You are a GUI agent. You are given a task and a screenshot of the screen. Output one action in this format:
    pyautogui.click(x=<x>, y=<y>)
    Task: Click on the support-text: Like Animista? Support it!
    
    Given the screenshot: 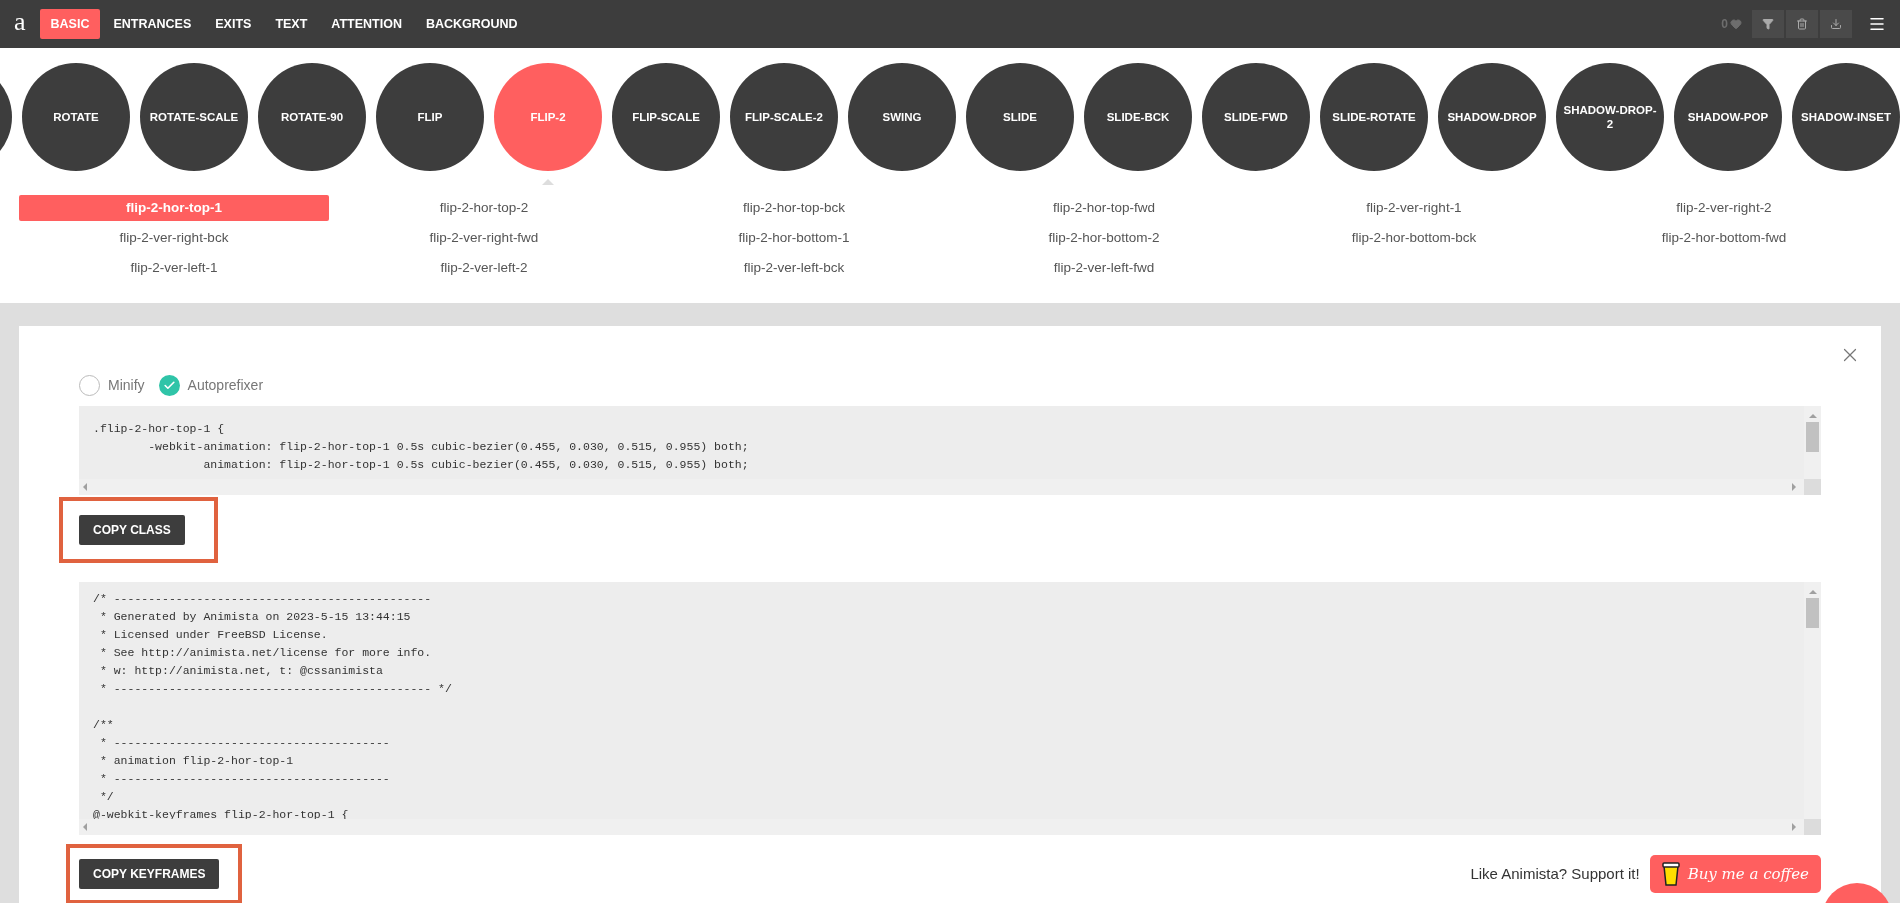 What is the action you would take?
    pyautogui.click(x=1555, y=873)
    